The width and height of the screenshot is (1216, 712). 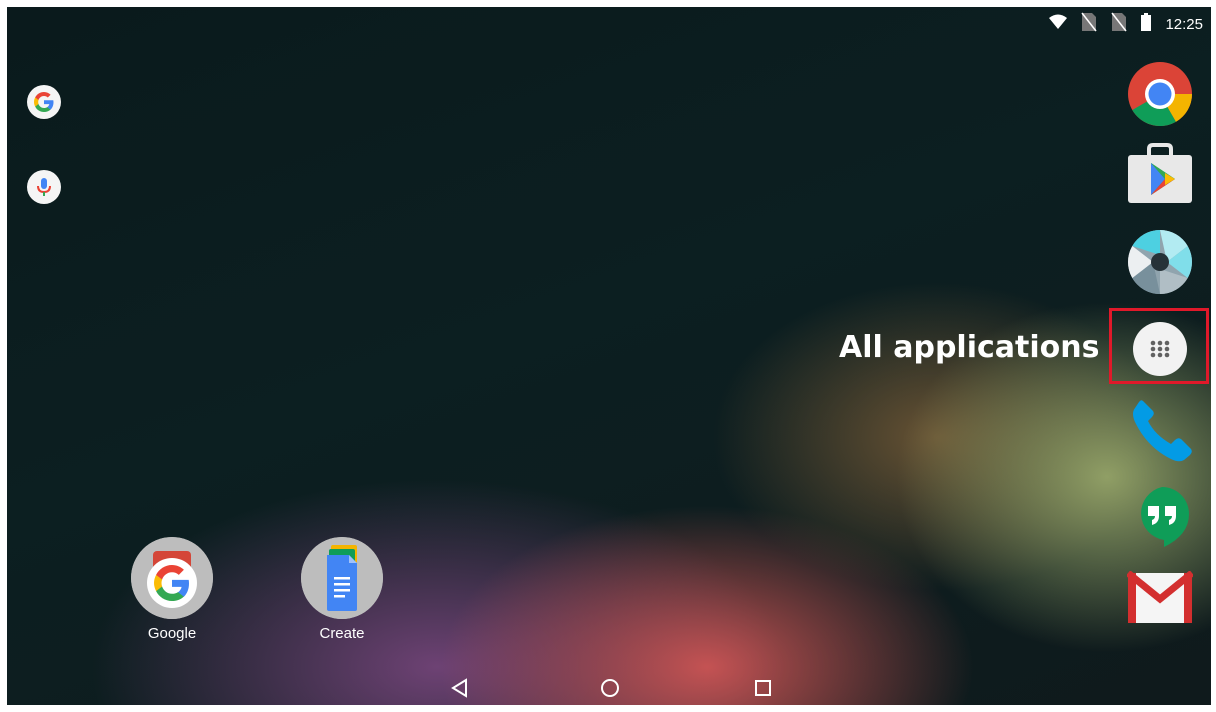 I want to click on status-bar: 12:25, so click(x=1126, y=24).